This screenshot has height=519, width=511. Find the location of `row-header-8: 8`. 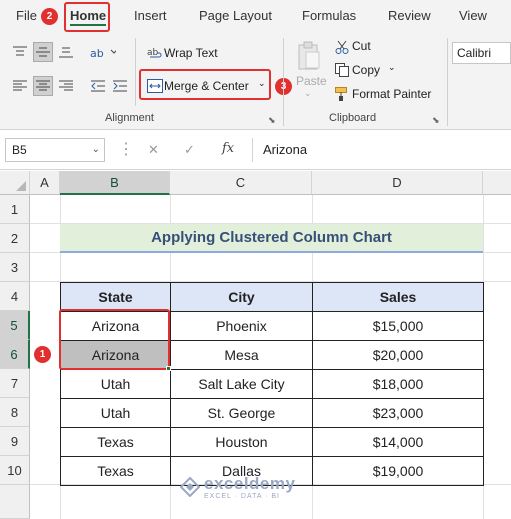

row-header-8: 8 is located at coordinates (15, 412).